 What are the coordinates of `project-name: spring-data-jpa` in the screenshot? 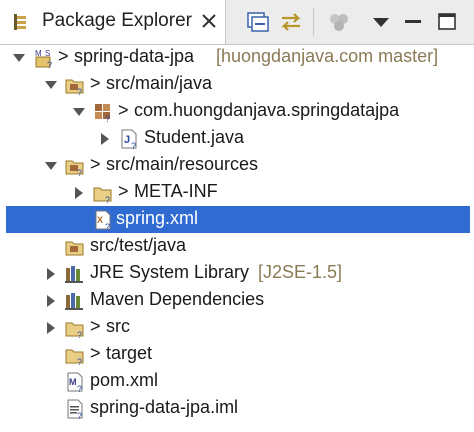 It's located at (134, 56).